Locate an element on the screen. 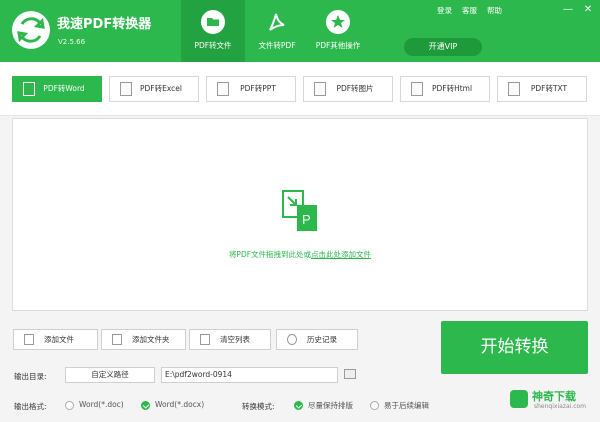 The height and width of the screenshot is (422, 600). history-button: 历史记录 is located at coordinates (317, 339).